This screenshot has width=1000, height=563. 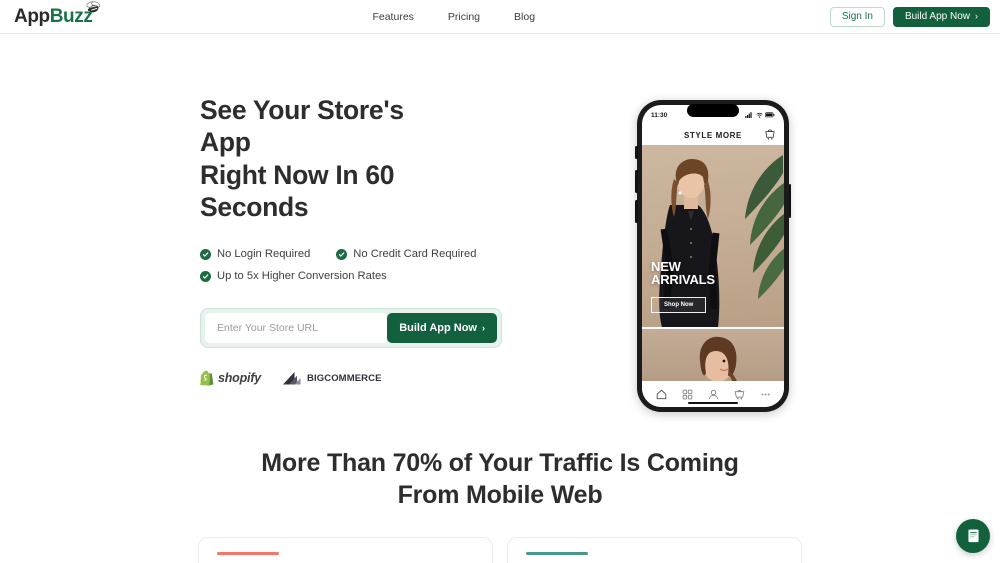 I want to click on battery-icon, so click(x=770, y=115).